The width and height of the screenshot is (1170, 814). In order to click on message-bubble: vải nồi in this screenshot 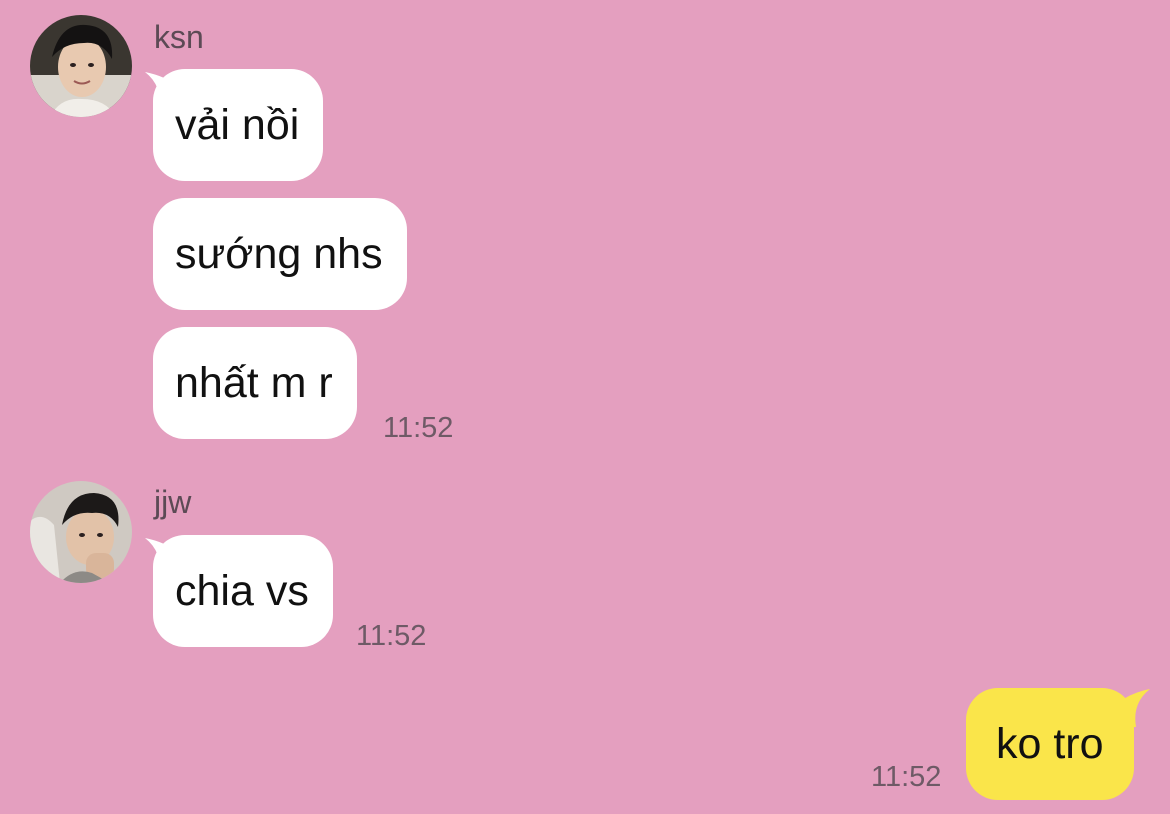, I will do `click(238, 125)`.